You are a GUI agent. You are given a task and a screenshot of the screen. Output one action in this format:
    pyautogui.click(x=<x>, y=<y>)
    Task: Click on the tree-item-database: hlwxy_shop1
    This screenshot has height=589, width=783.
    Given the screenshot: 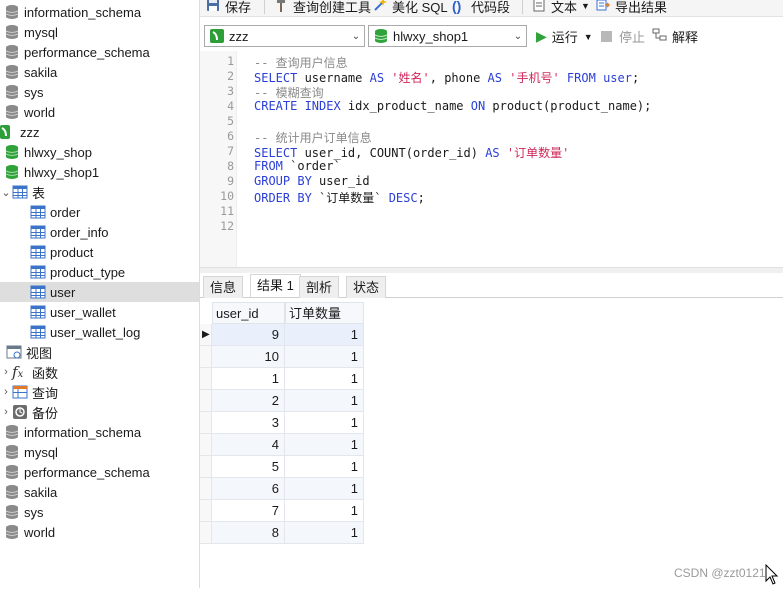 What is the action you would take?
    pyautogui.click(x=99, y=172)
    